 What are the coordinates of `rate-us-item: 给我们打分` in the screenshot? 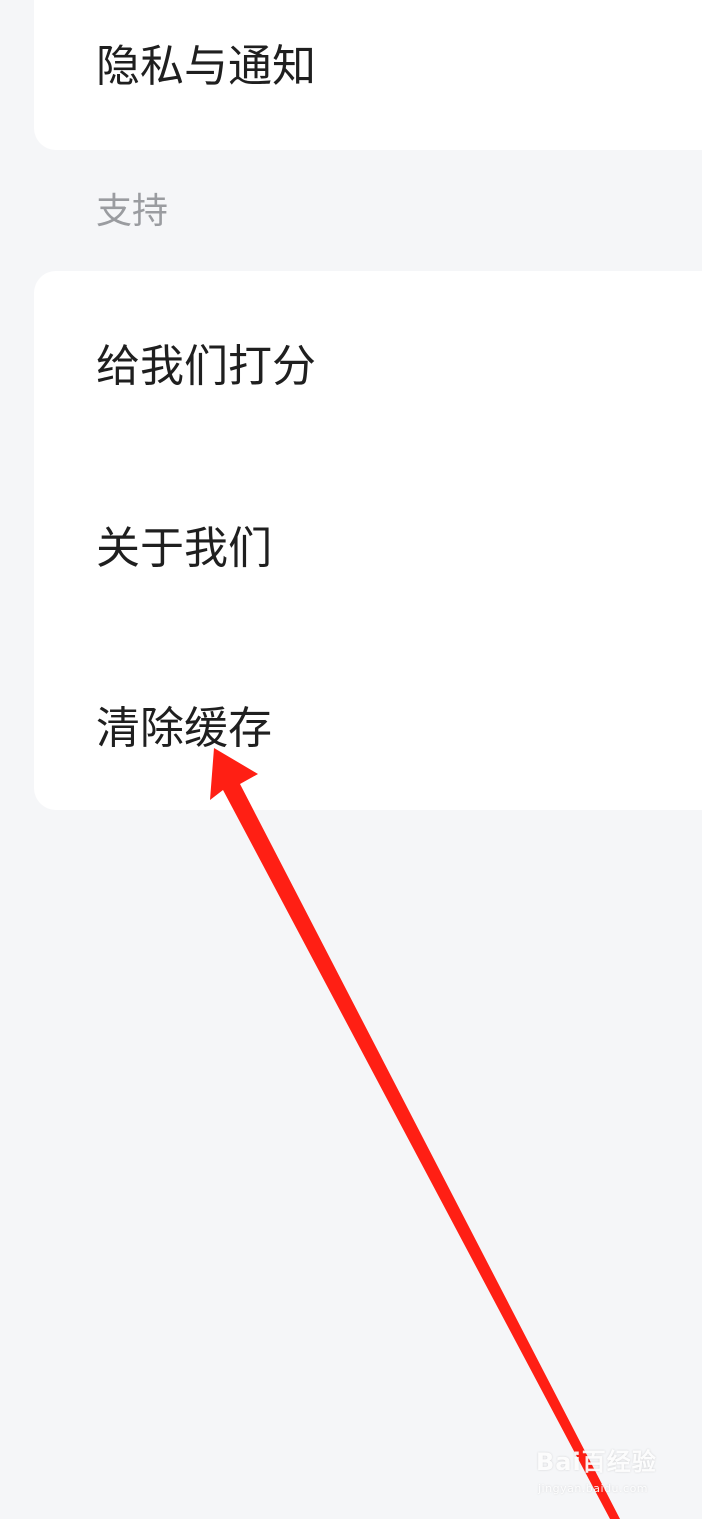 It's located at (399, 362).